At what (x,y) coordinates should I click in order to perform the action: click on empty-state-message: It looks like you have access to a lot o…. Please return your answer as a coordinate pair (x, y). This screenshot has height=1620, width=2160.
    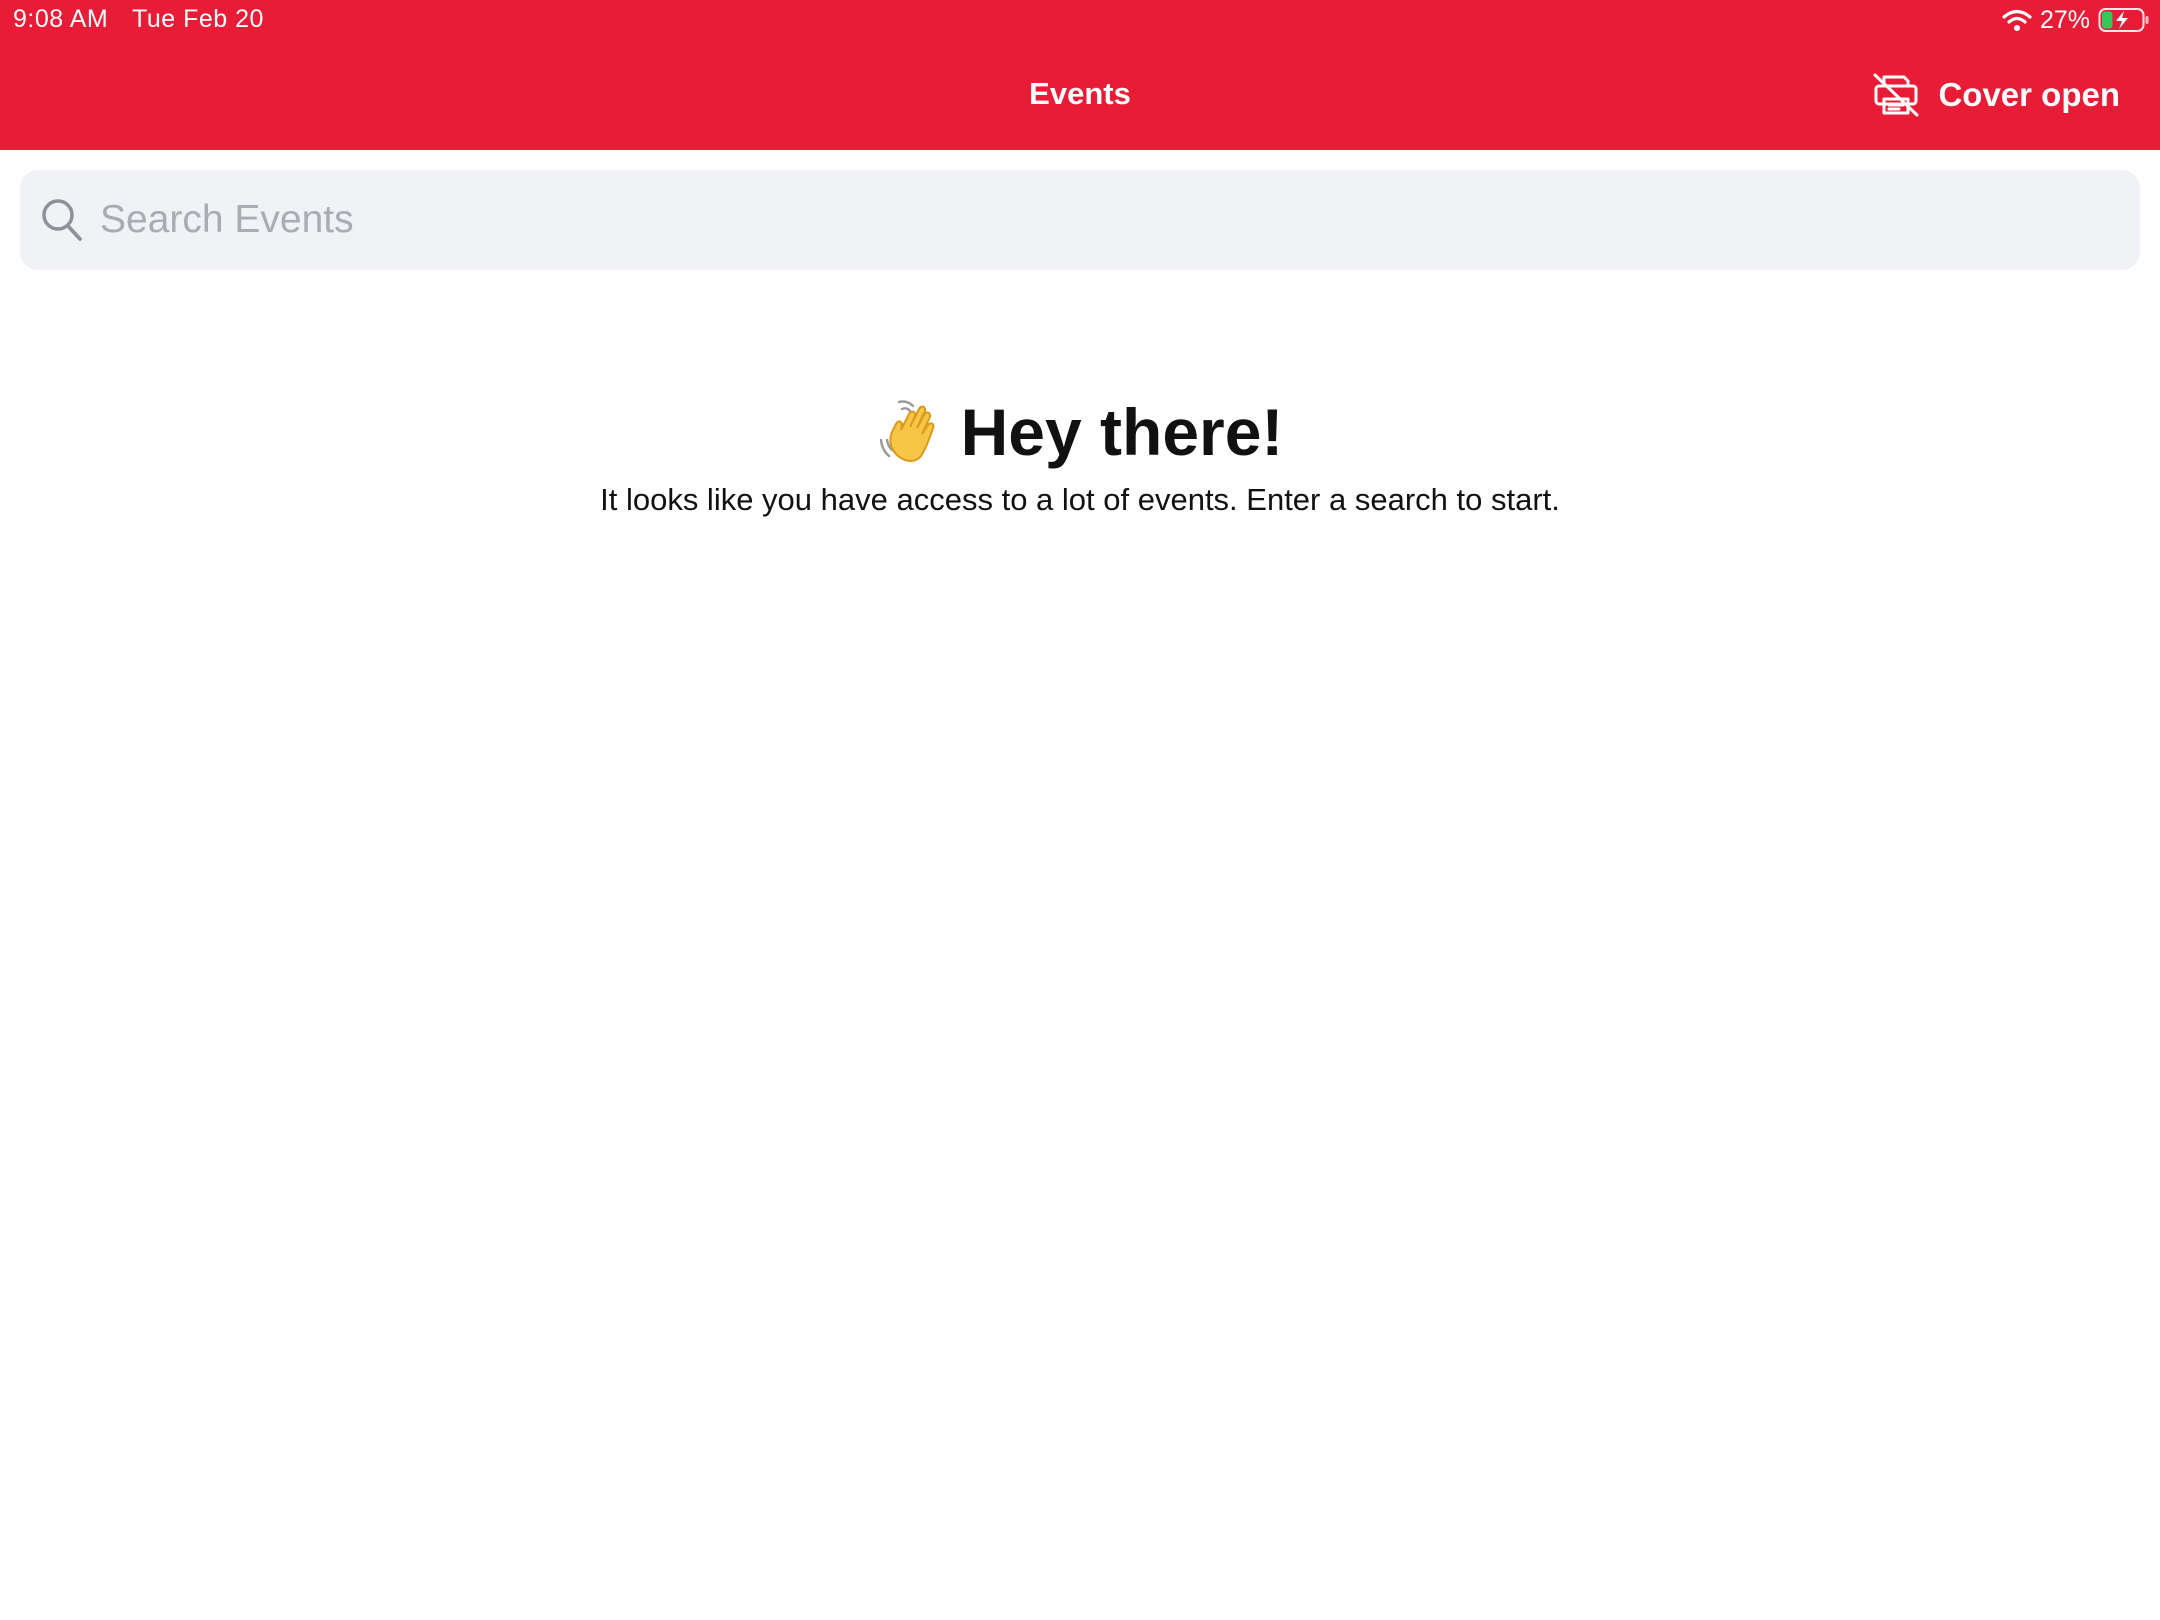
    Looking at the image, I should click on (1080, 499).